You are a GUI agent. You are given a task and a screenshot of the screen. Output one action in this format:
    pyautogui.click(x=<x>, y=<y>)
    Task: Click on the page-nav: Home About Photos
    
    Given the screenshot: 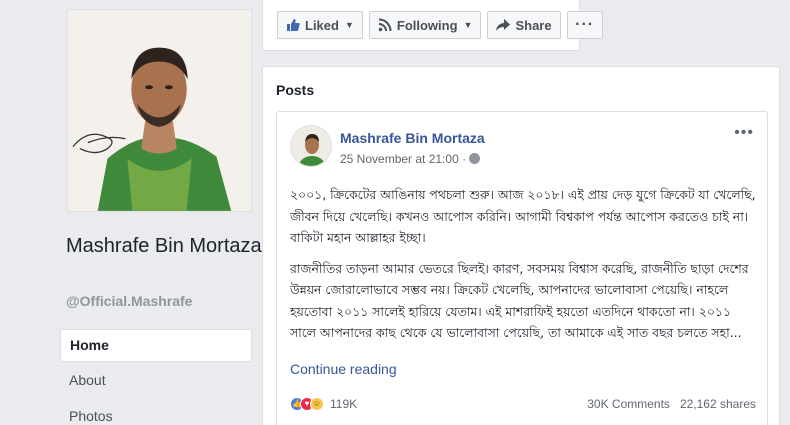 What is the action you would take?
    pyautogui.click(x=156, y=377)
    